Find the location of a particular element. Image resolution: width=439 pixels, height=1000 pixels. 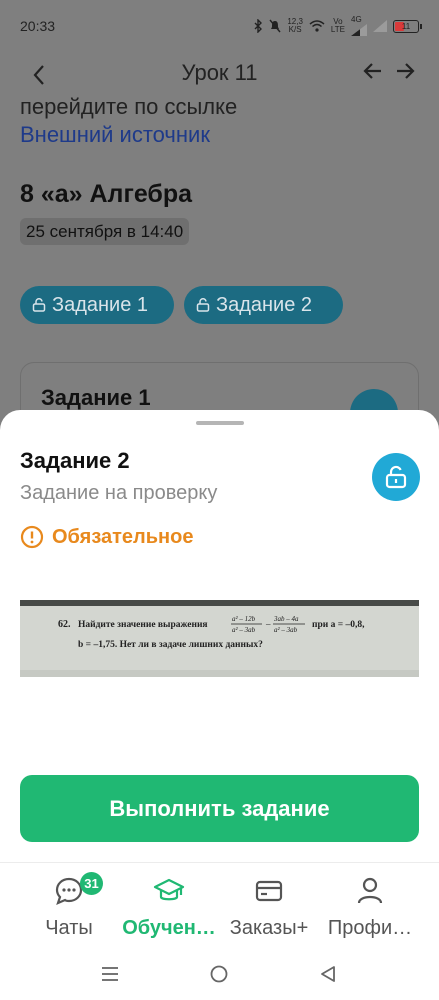

previous-lesson-button is located at coordinates (373, 74).